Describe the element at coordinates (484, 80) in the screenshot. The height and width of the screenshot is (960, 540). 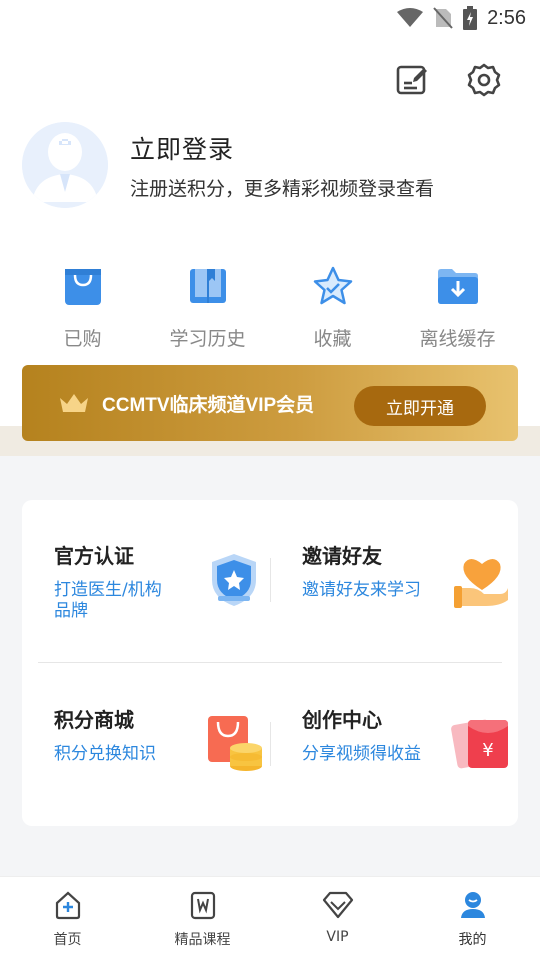
I see `settings-gear-icon` at that location.